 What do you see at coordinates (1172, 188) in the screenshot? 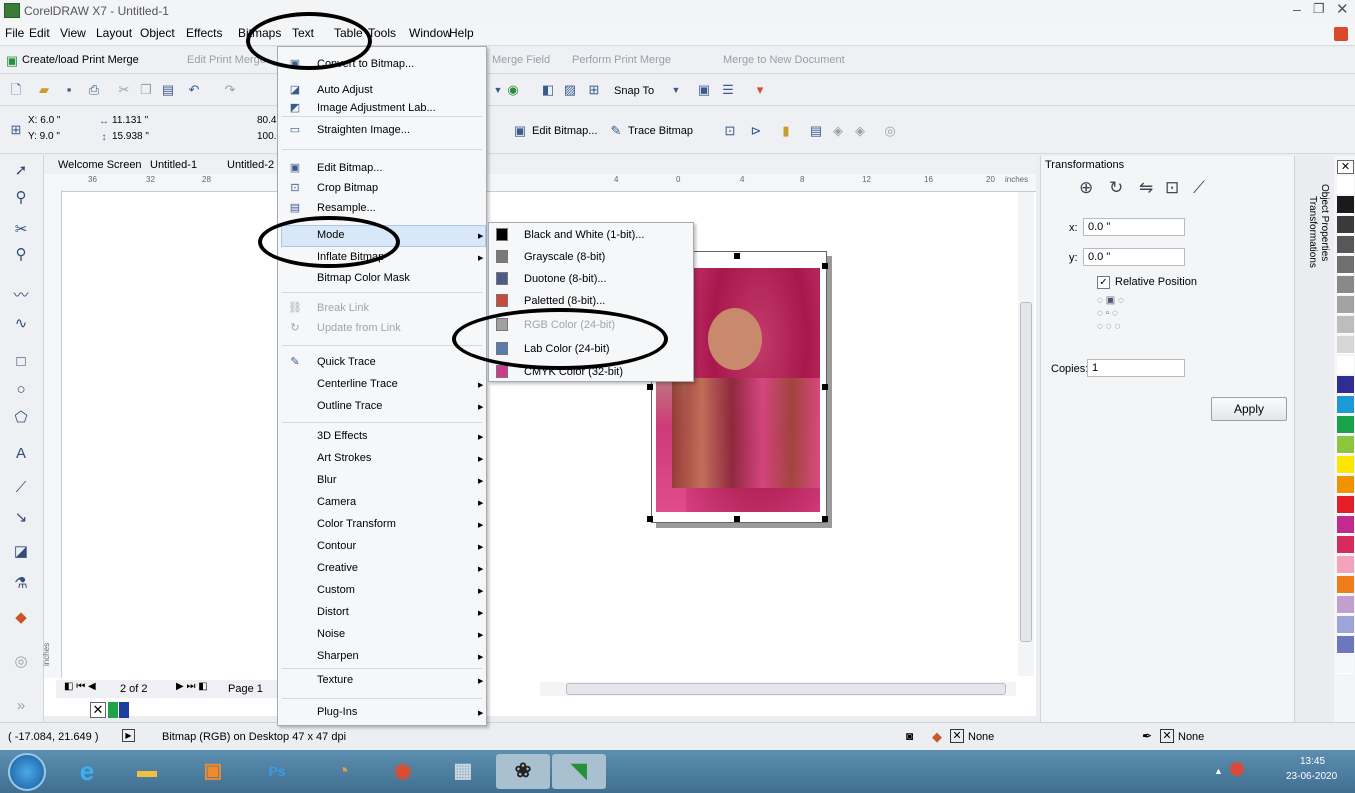
I see `size-transform-icon: ⊡` at bounding box center [1172, 188].